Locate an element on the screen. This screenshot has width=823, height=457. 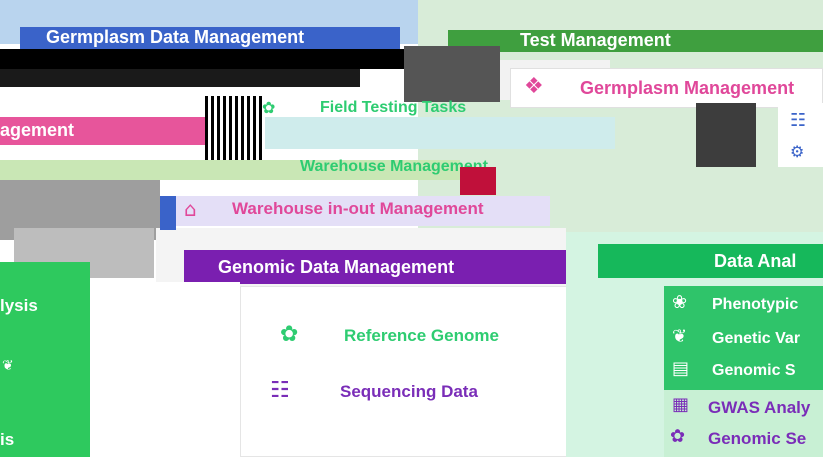
left-dna-icon: ❦ is located at coordinates (8, 366).